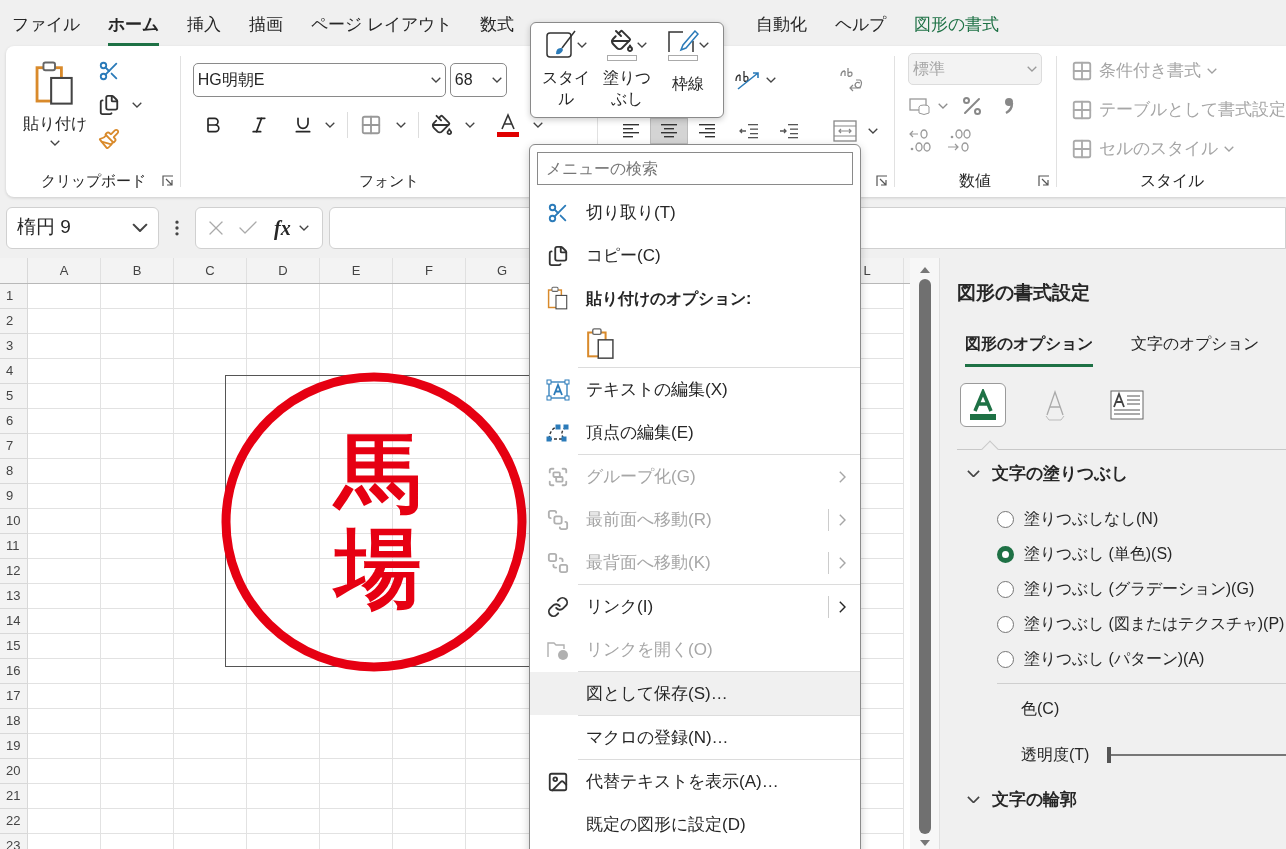  Describe the element at coordinates (388, 180) in the screenshot. I see `group-label: フォント` at that location.